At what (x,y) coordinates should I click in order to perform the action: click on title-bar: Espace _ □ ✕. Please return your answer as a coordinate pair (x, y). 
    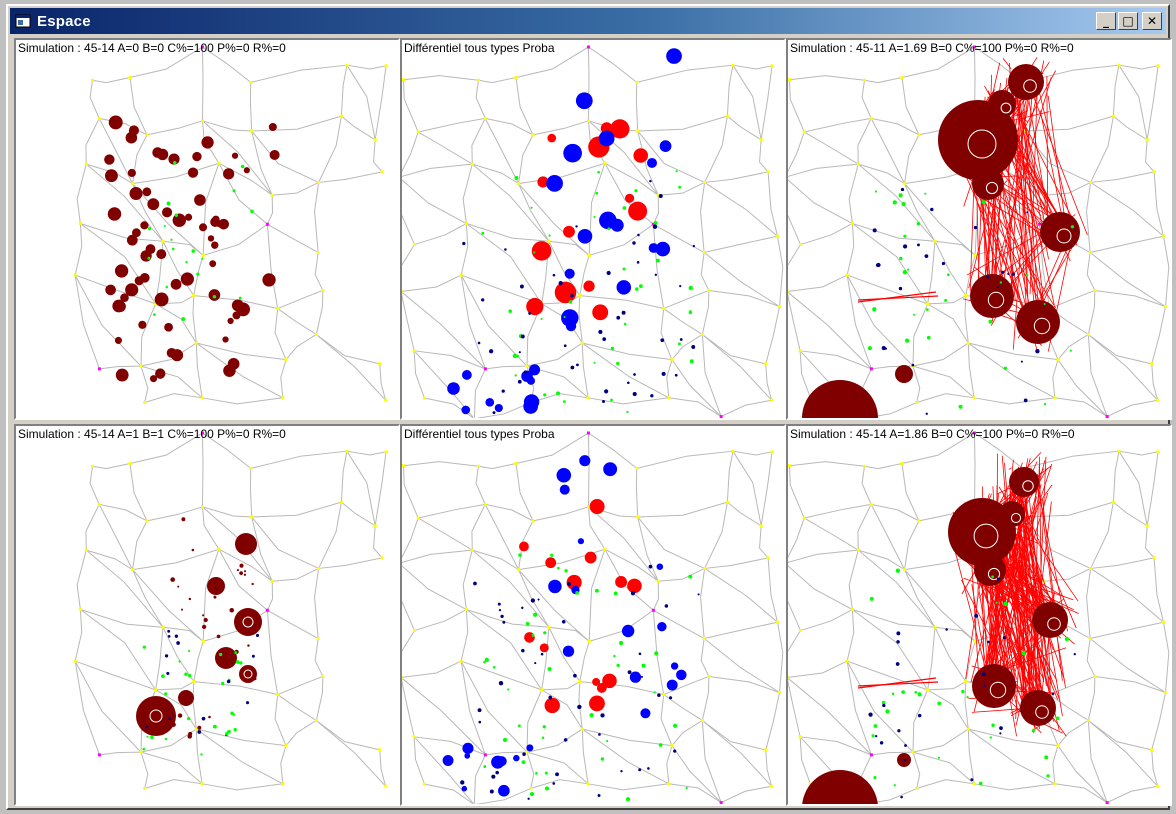
    Looking at the image, I should click on (588, 21).